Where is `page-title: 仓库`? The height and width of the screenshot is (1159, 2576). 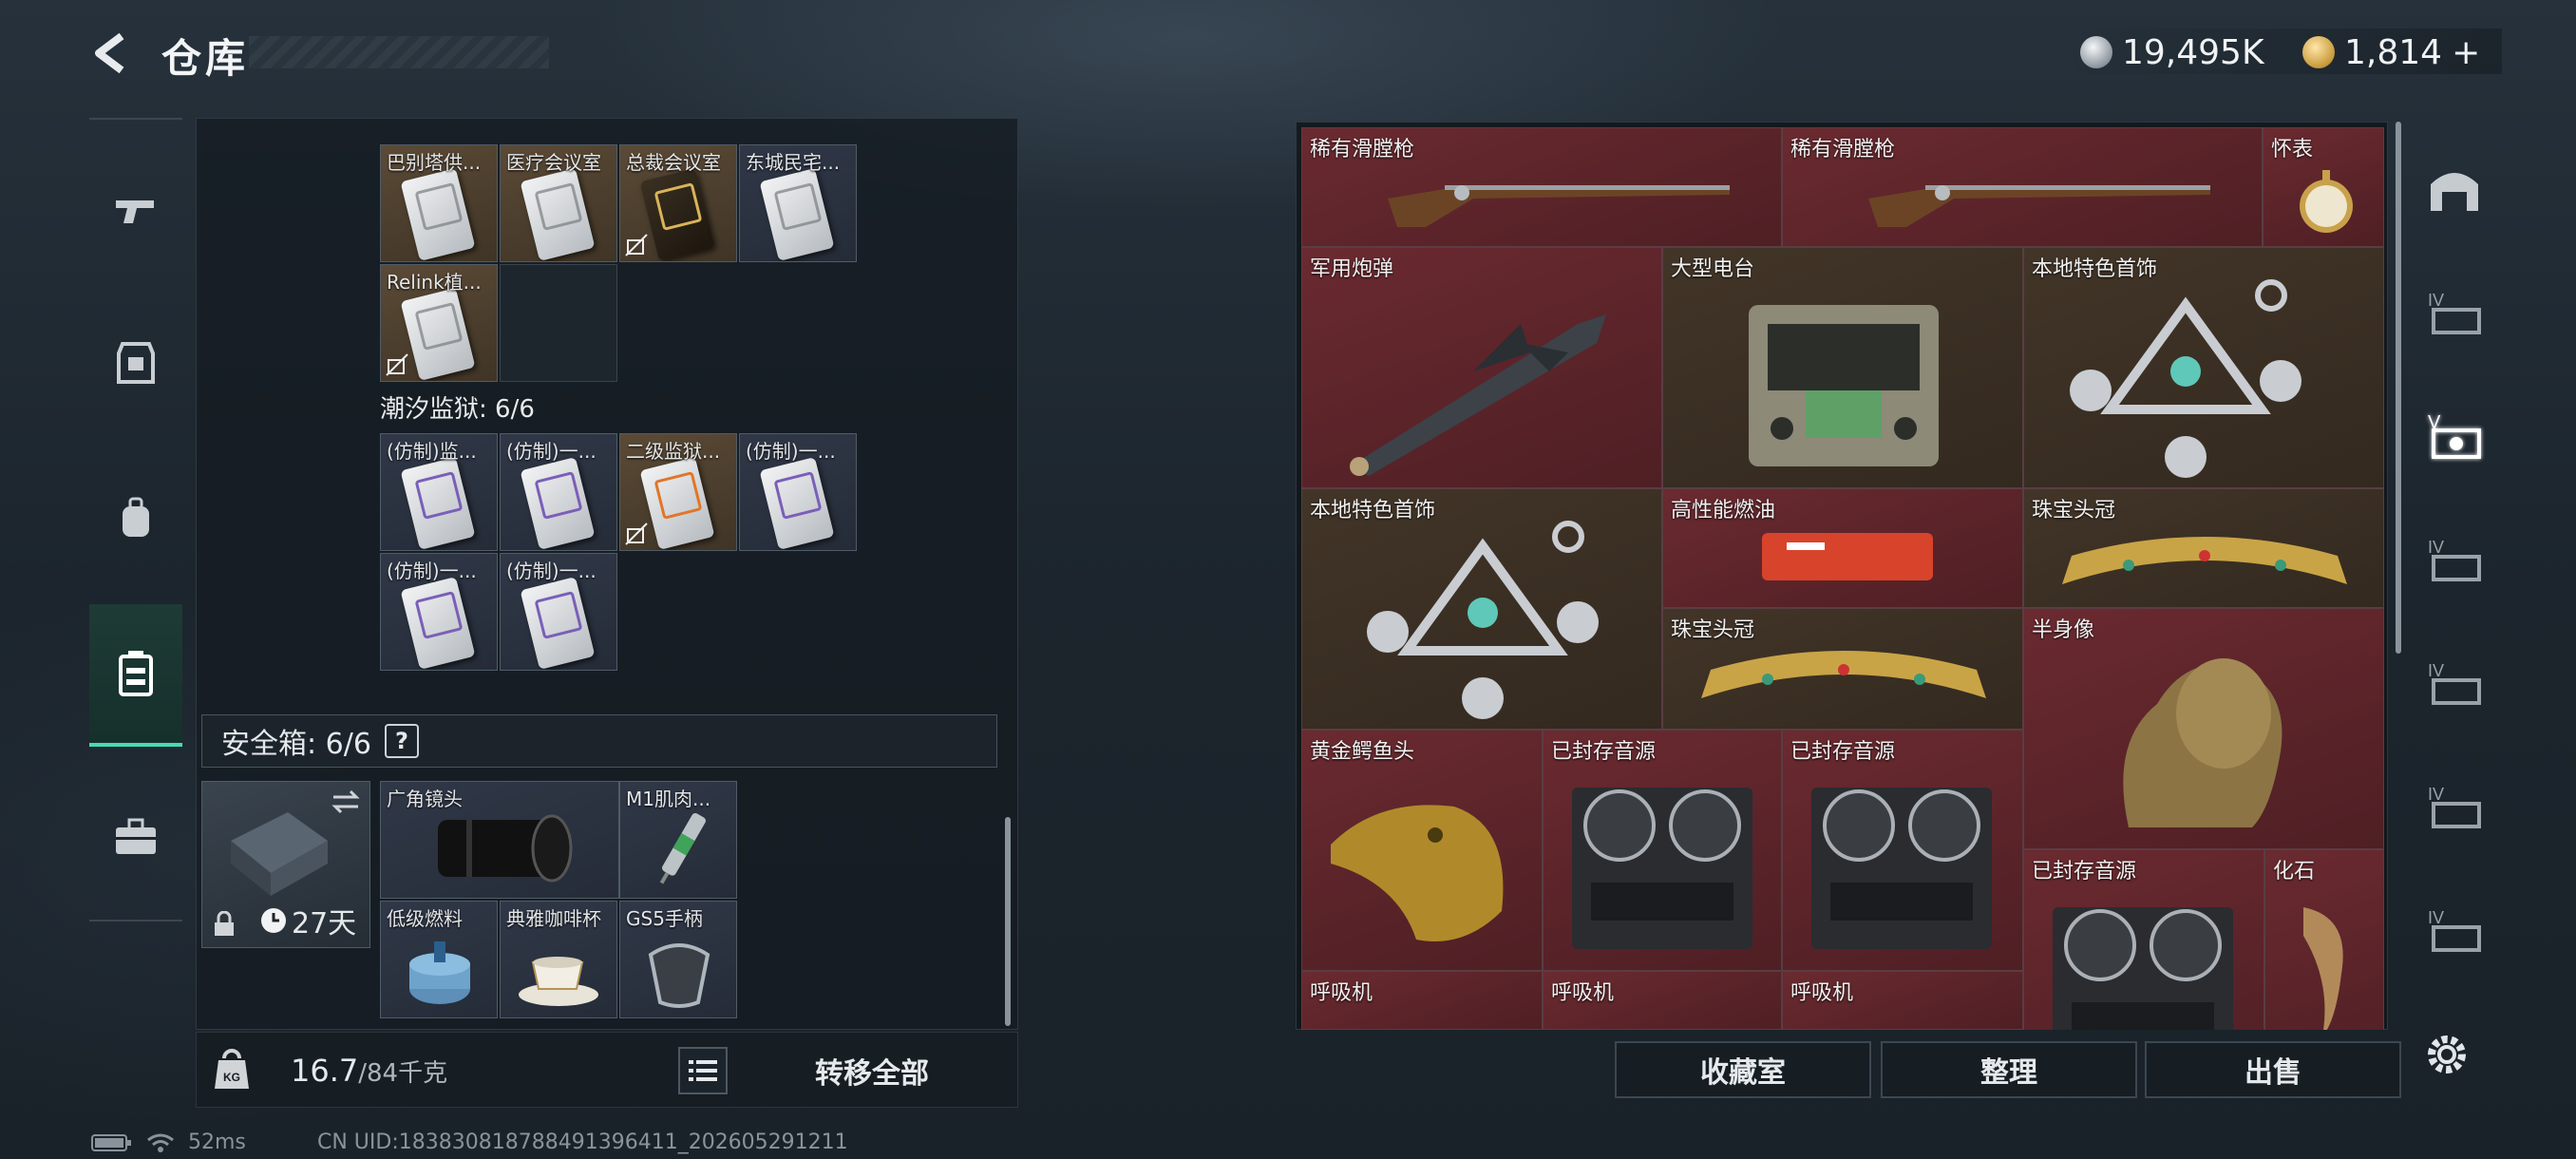
page-title: 仓库 is located at coordinates (205, 58).